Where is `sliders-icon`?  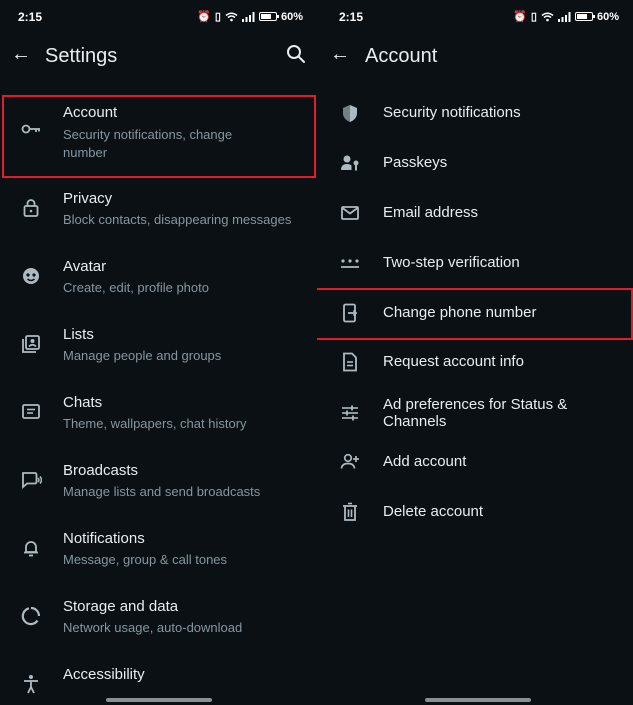 sliders-icon is located at coordinates (350, 413).